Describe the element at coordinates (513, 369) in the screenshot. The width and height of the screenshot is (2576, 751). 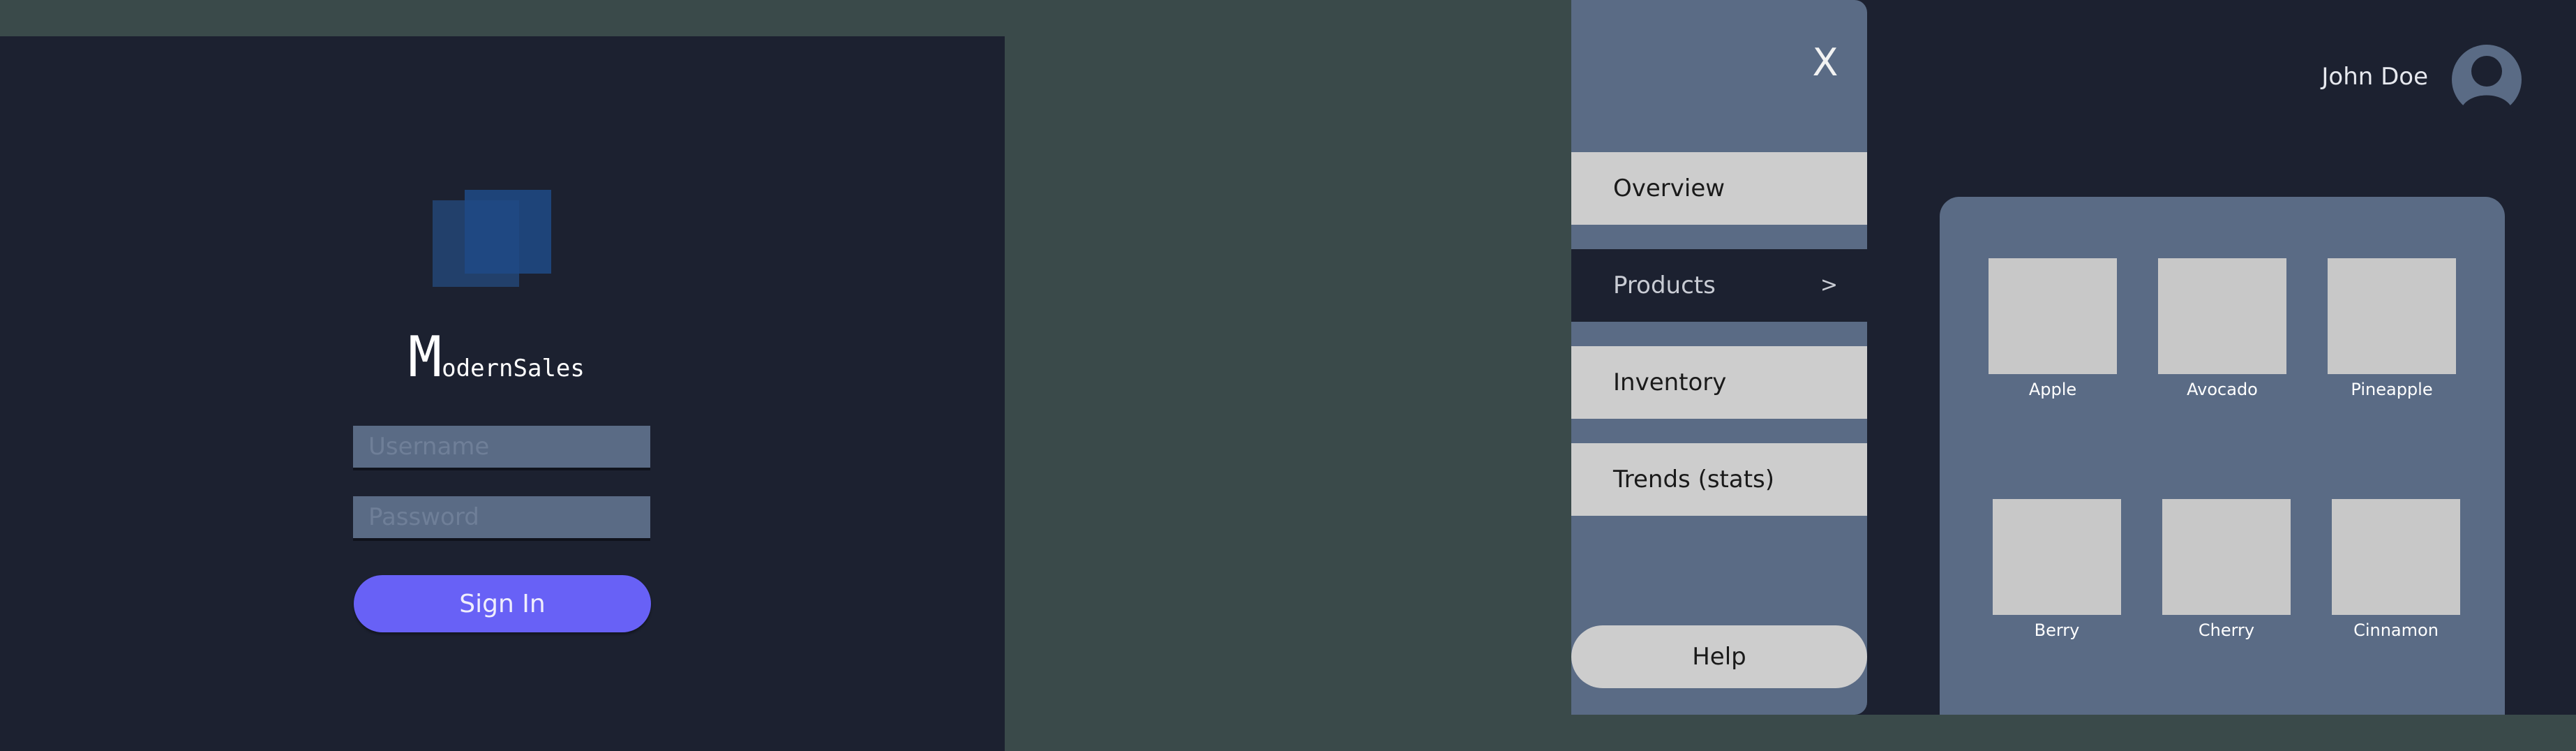
I see `brand-rest: odernSales` at that location.